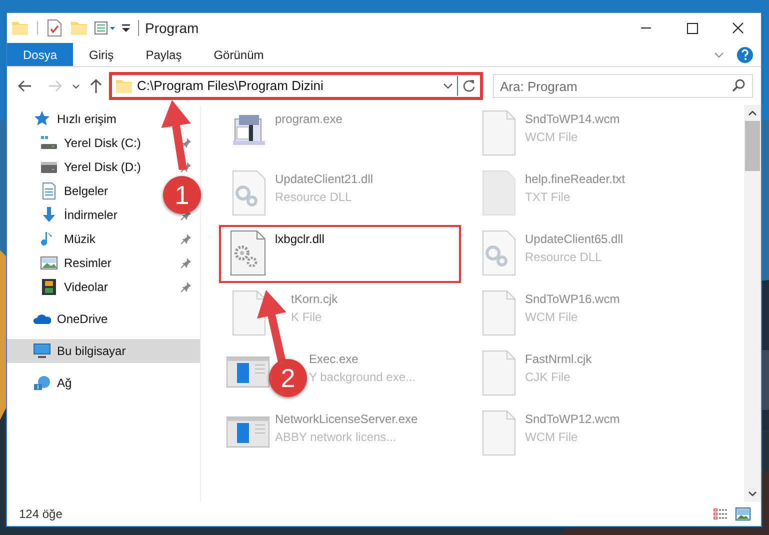  I want to click on film-icon, so click(49, 287).